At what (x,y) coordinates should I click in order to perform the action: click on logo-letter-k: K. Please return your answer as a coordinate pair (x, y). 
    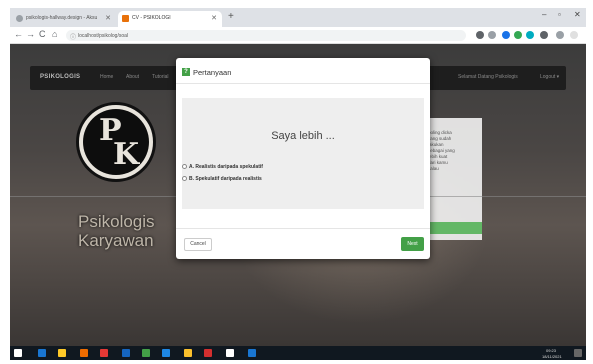
    Looking at the image, I should click on (126, 154).